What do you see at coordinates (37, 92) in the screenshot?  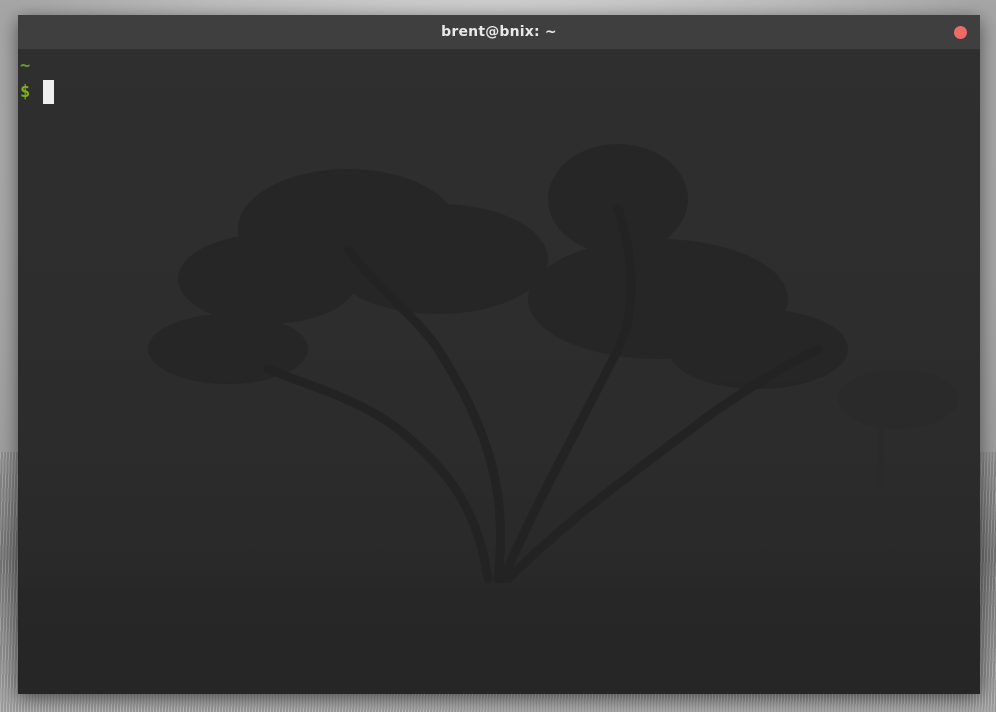 I see `prompt-line: $` at bounding box center [37, 92].